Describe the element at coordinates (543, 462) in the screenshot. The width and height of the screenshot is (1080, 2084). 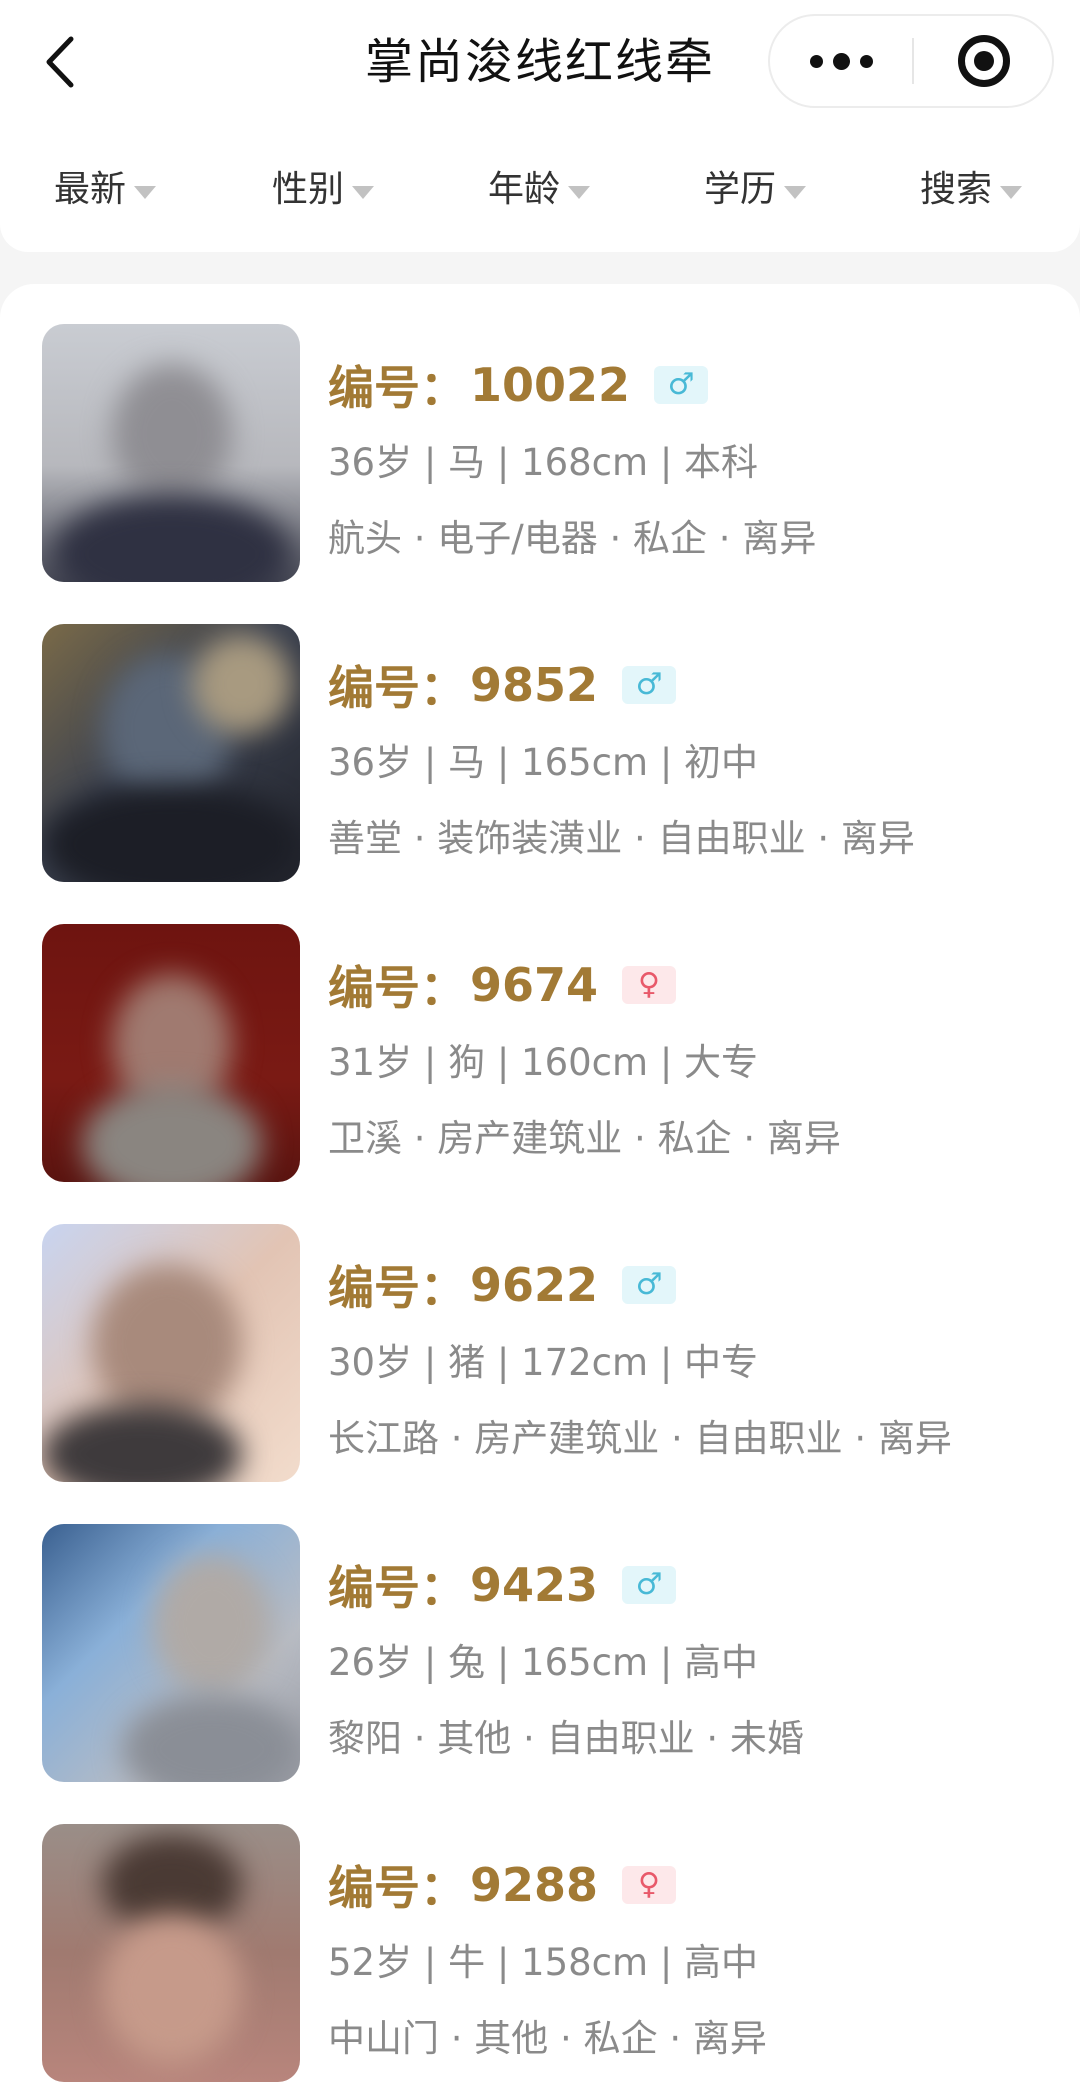
I see `profile-stats: 36岁 | 马 | 168cm | 本科` at that location.